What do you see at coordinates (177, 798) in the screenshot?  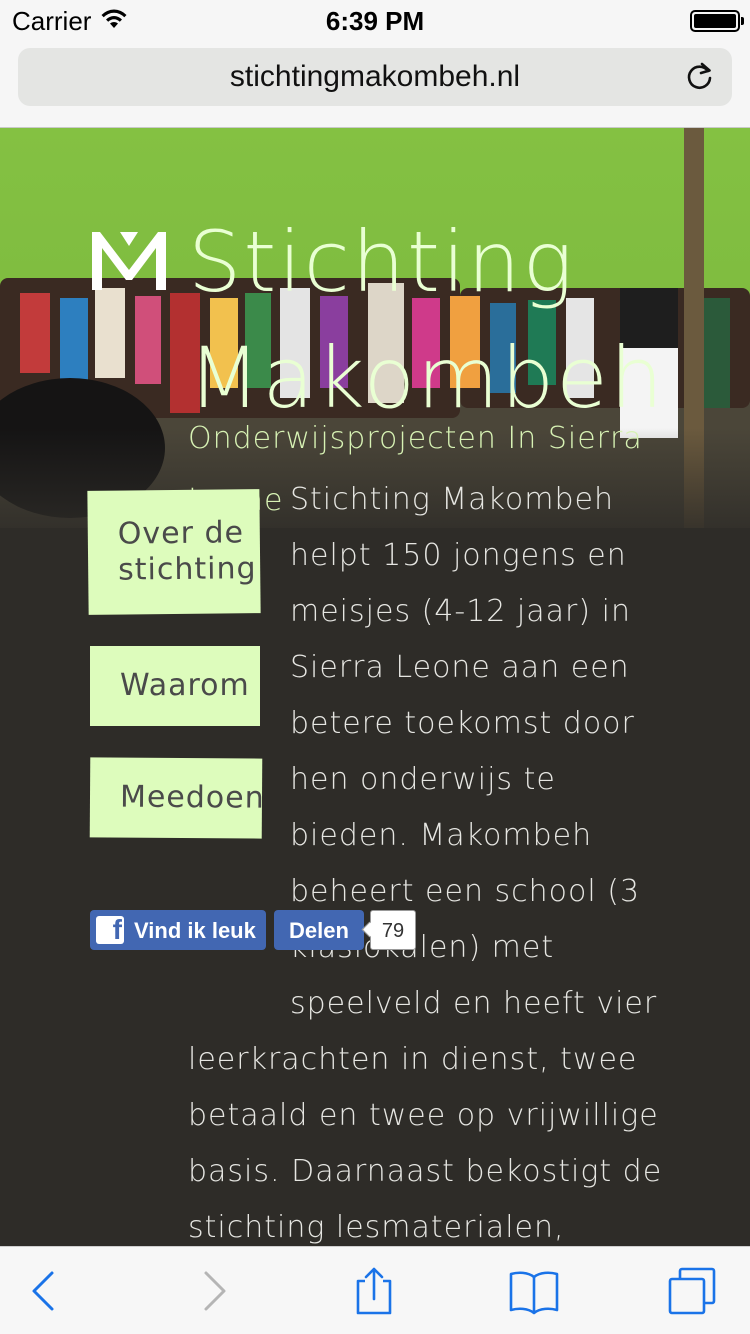 I see `nav-item-meedoen: Meedoen` at bounding box center [177, 798].